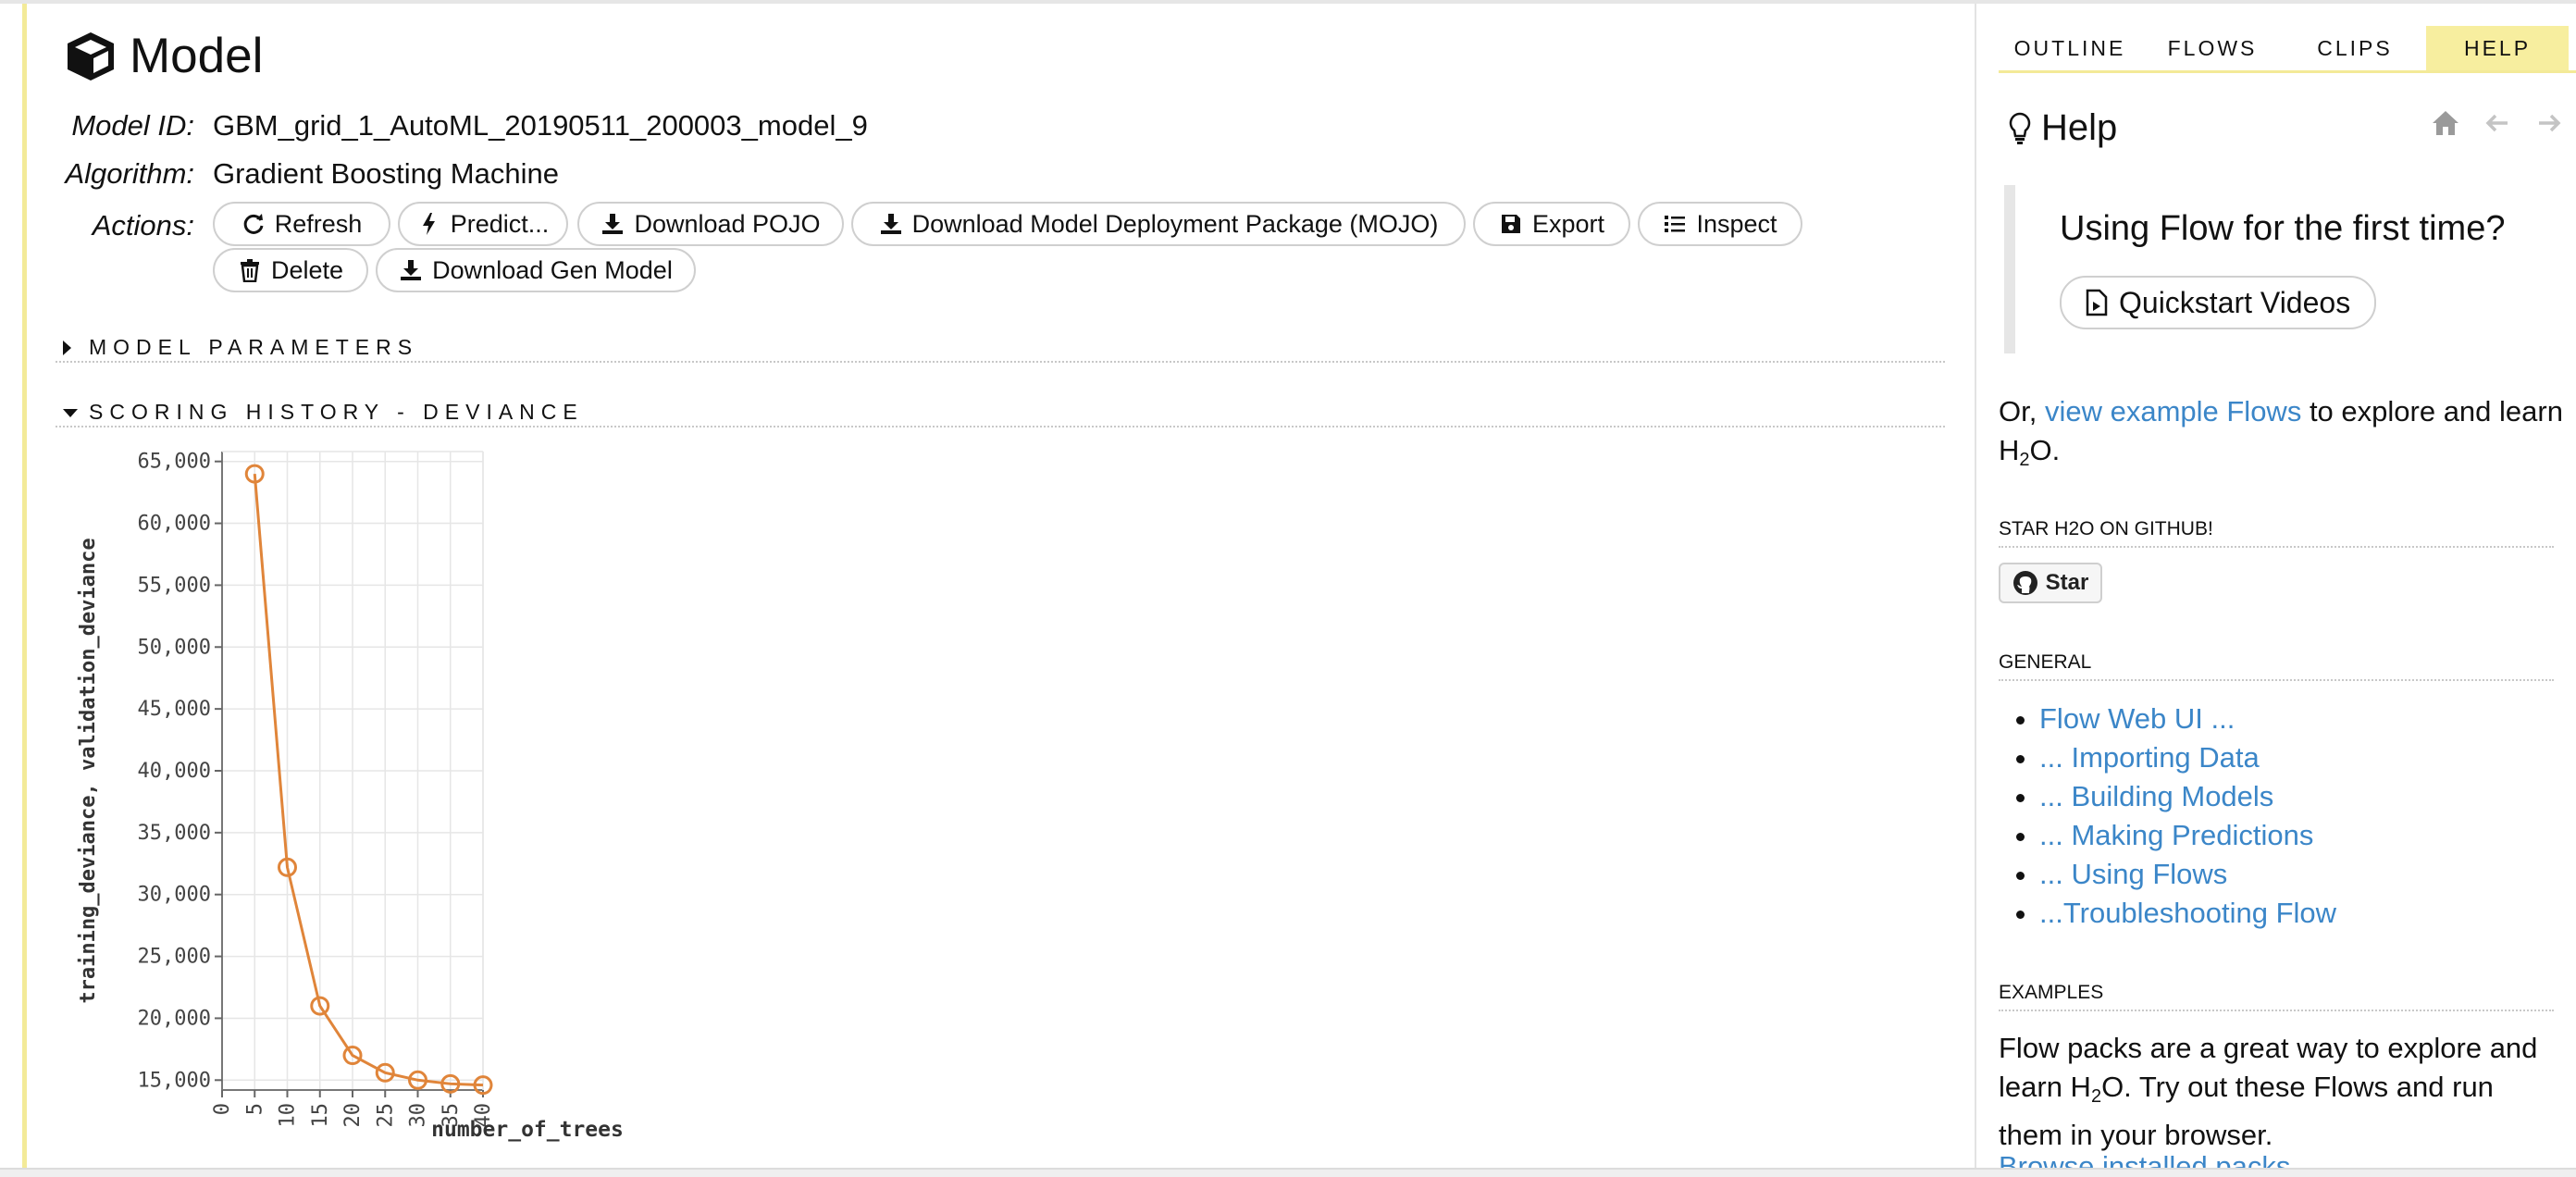 The width and height of the screenshot is (2576, 1177). I want to click on tab-flows: FLOWS, so click(2212, 48).